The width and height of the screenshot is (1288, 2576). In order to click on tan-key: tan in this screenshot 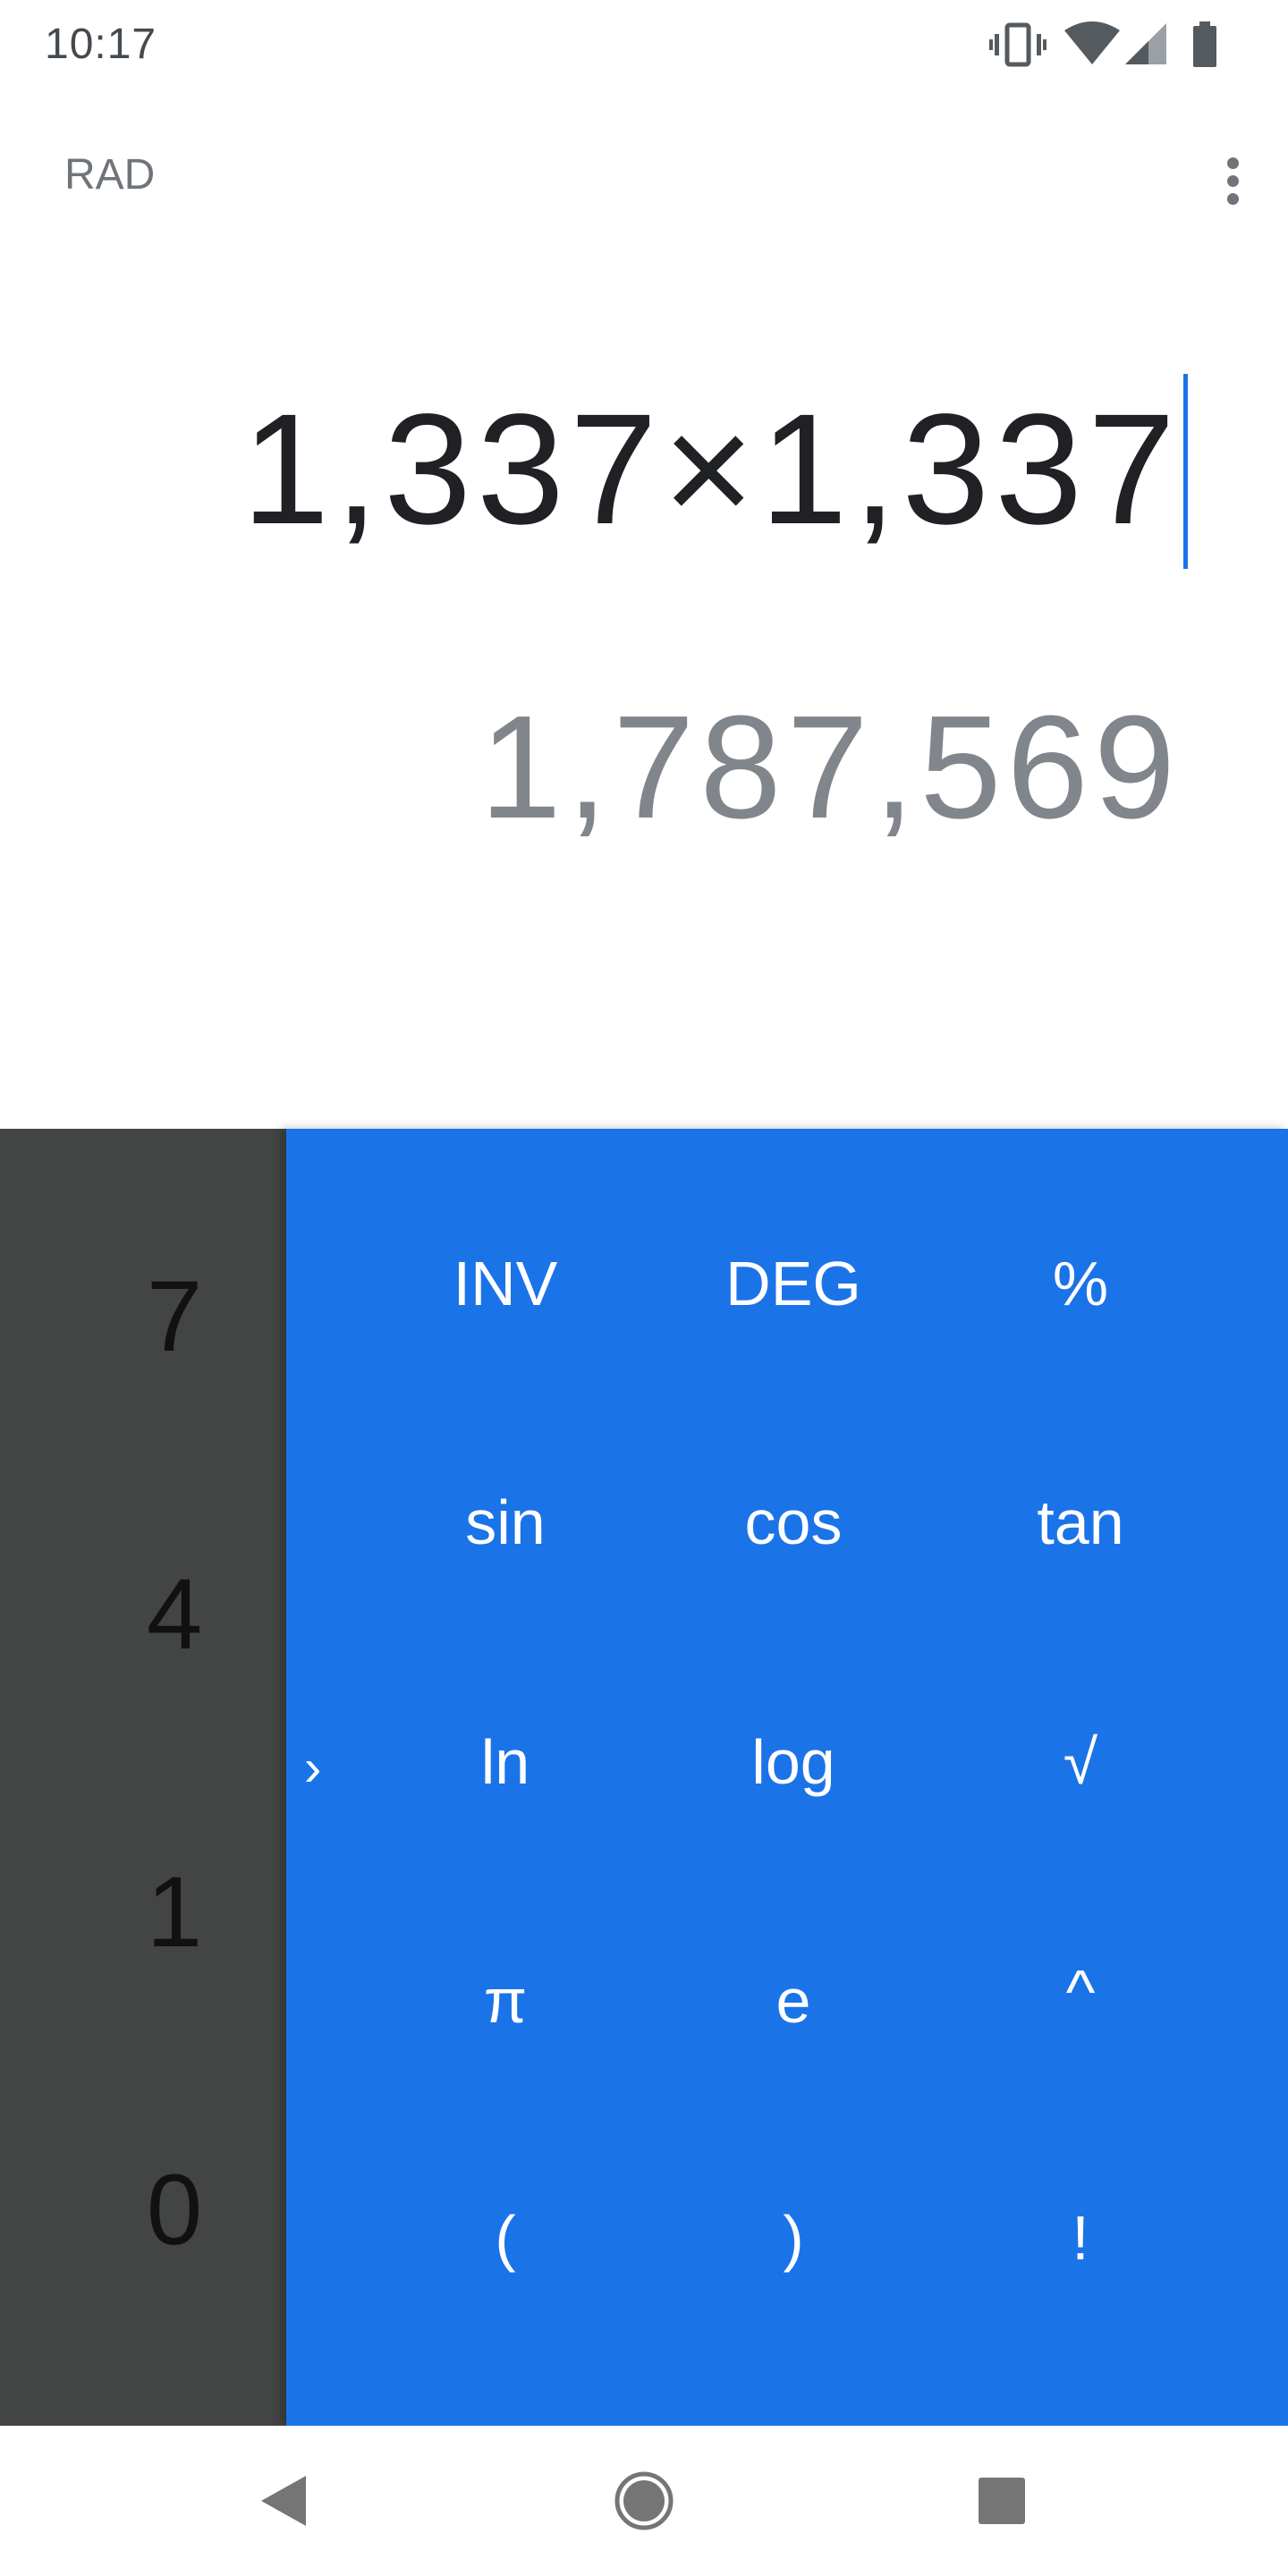, I will do `click(1080, 1522)`.